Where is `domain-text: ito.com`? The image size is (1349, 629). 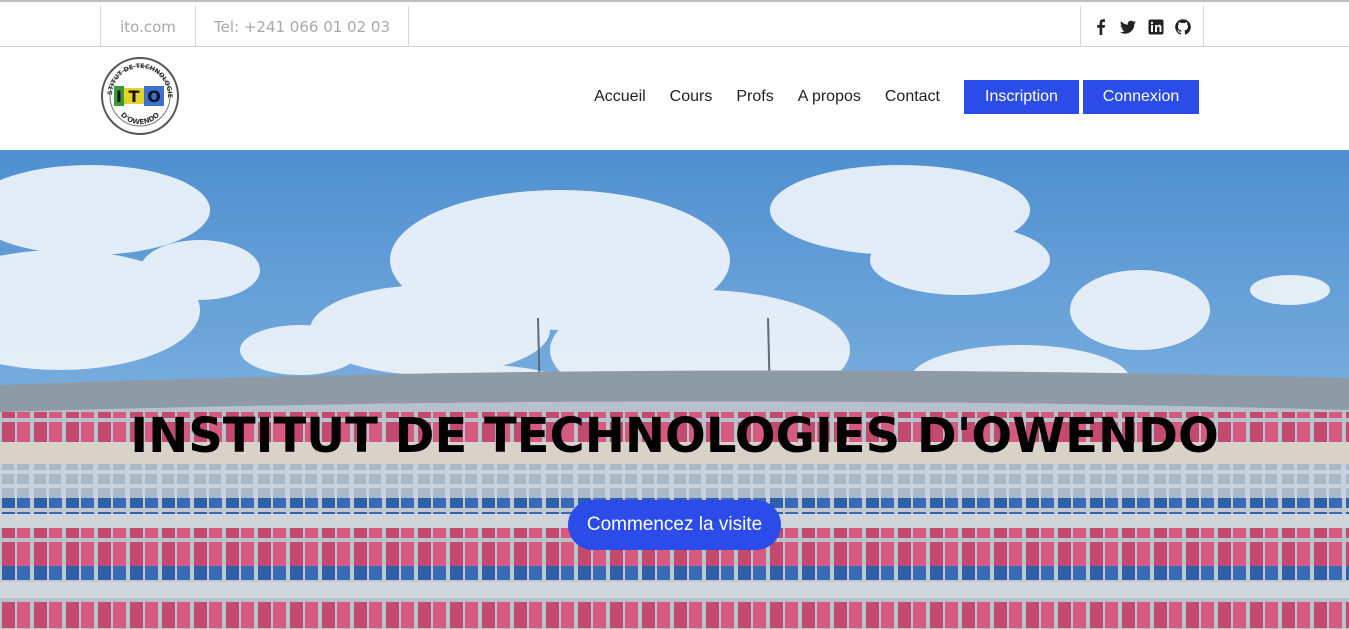
domain-text: ito.com is located at coordinates (147, 27).